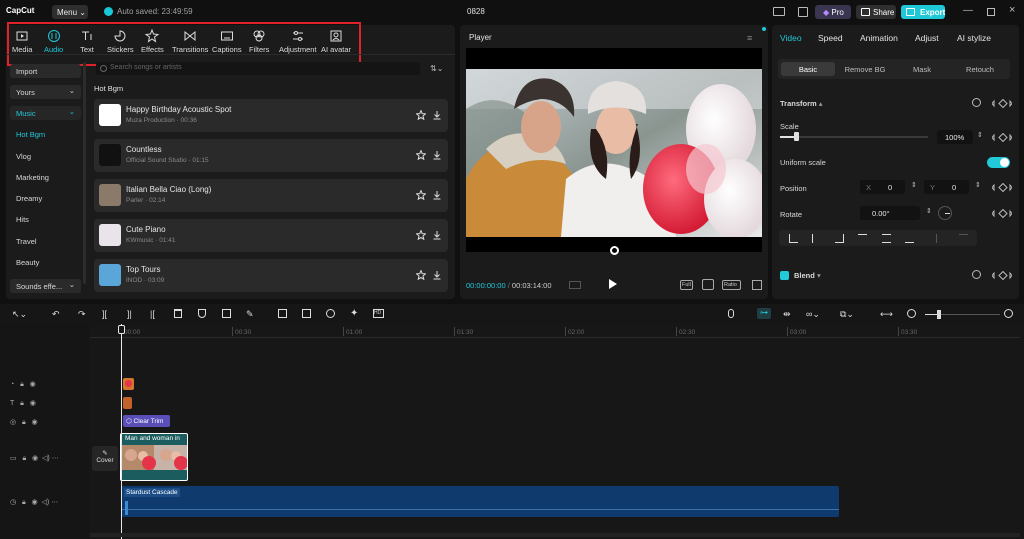 The width and height of the screenshot is (1024, 539). Describe the element at coordinates (1002, 103) in the screenshot. I see `keyframe-nav-icon` at that location.